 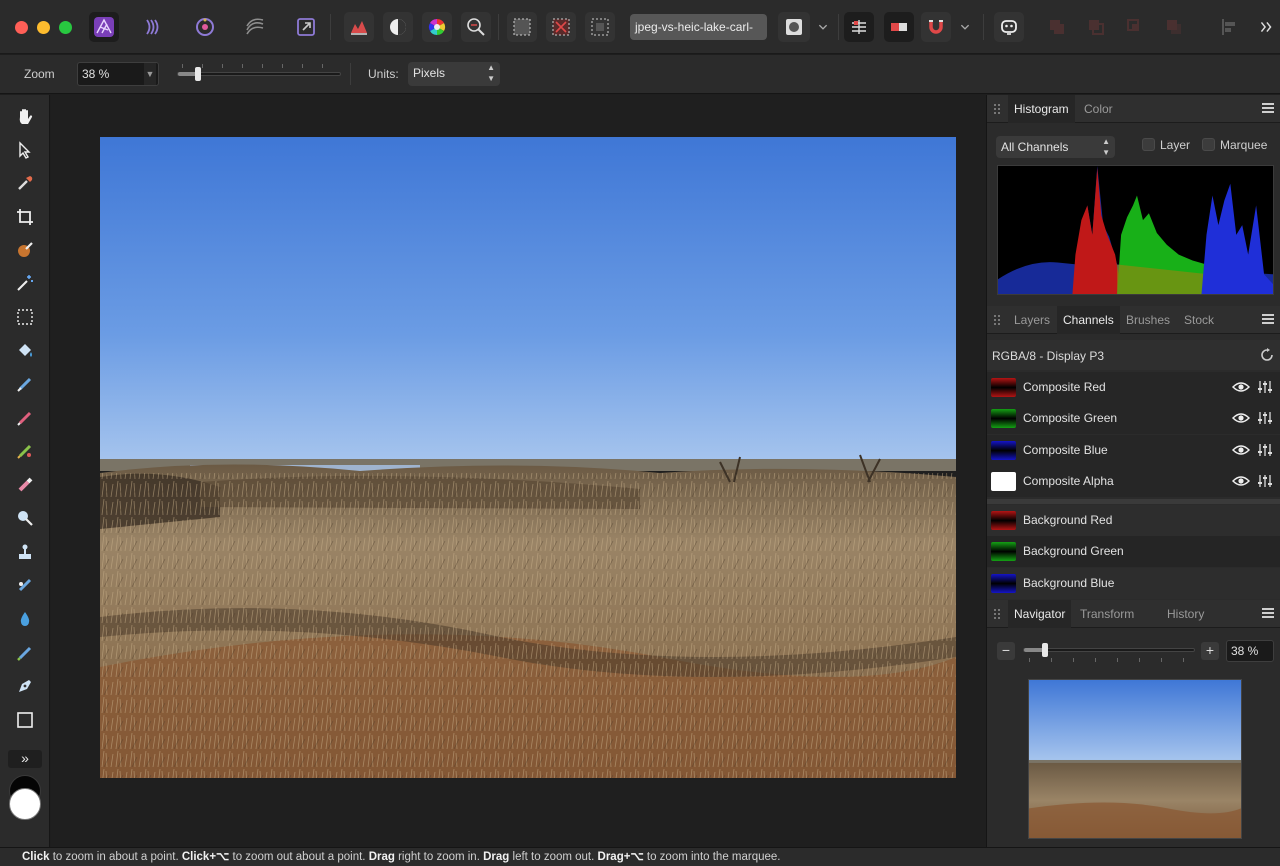 What do you see at coordinates (25, 217) in the screenshot?
I see `crop-tool` at bounding box center [25, 217].